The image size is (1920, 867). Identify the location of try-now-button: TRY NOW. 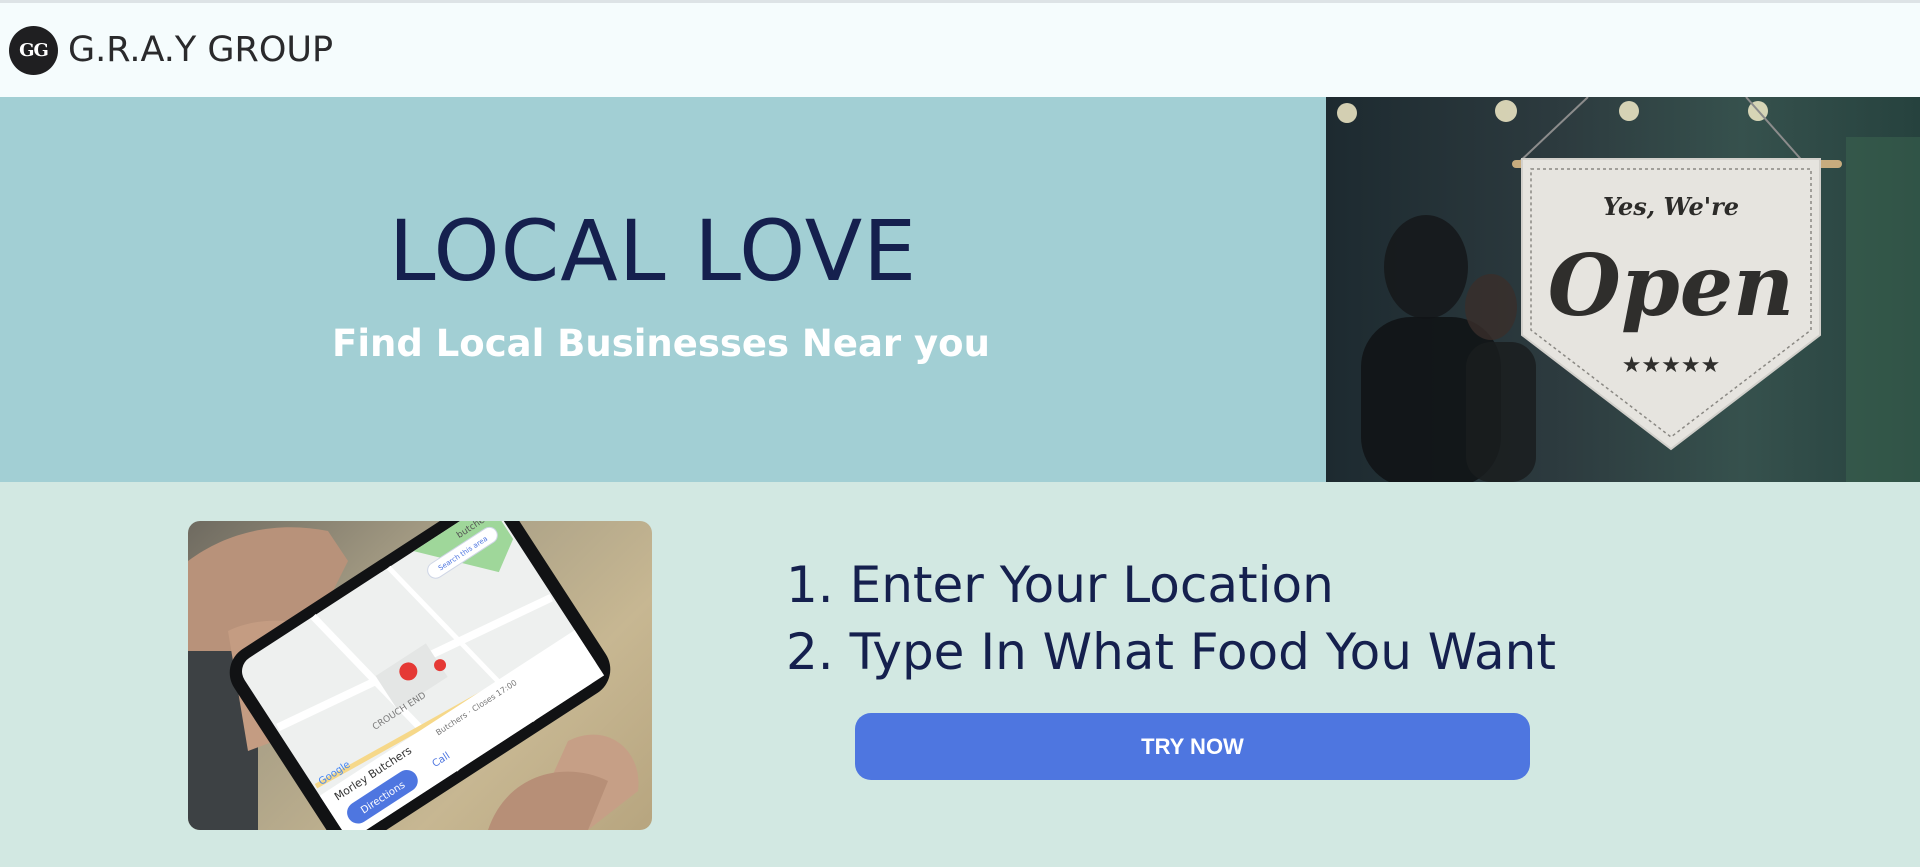
(1192, 746).